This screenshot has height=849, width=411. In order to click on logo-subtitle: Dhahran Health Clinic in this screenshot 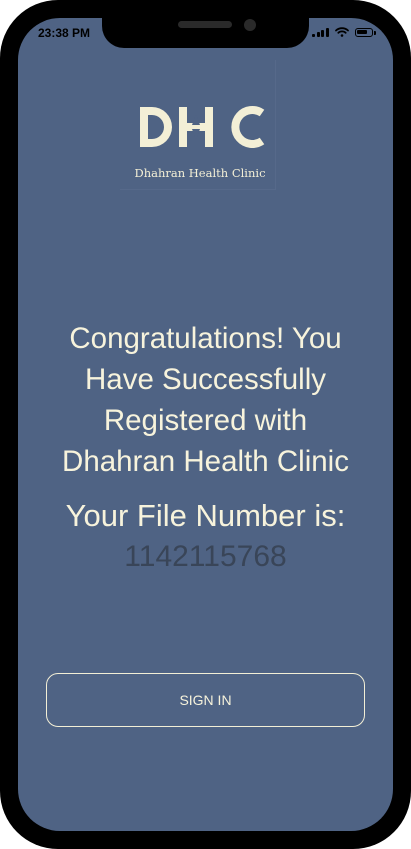, I will do `click(200, 173)`.